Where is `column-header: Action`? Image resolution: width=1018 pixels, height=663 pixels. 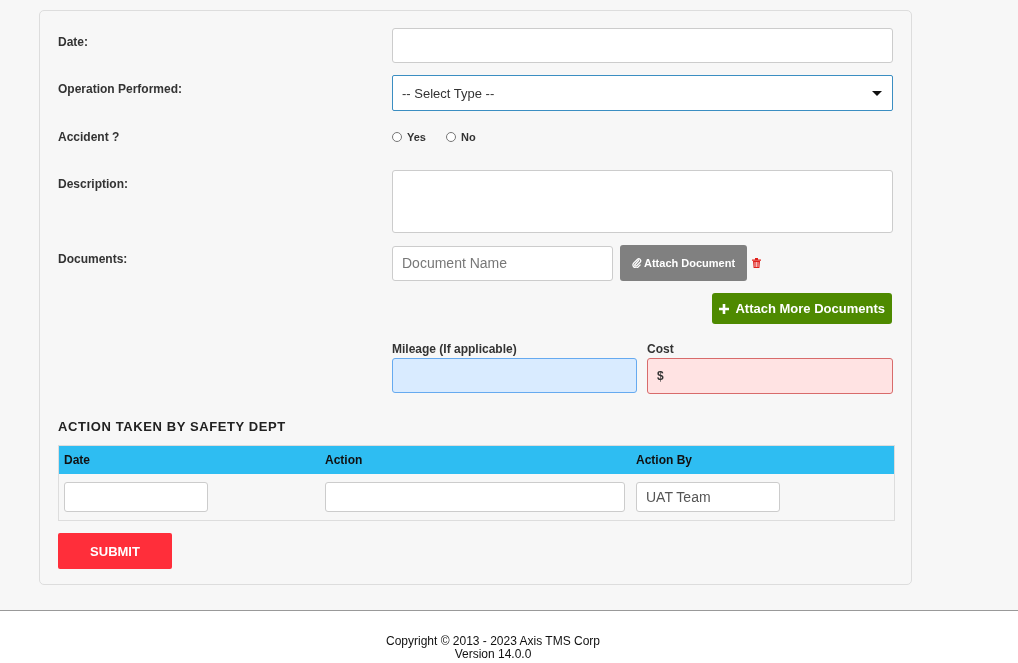 column-header: Action is located at coordinates (344, 460).